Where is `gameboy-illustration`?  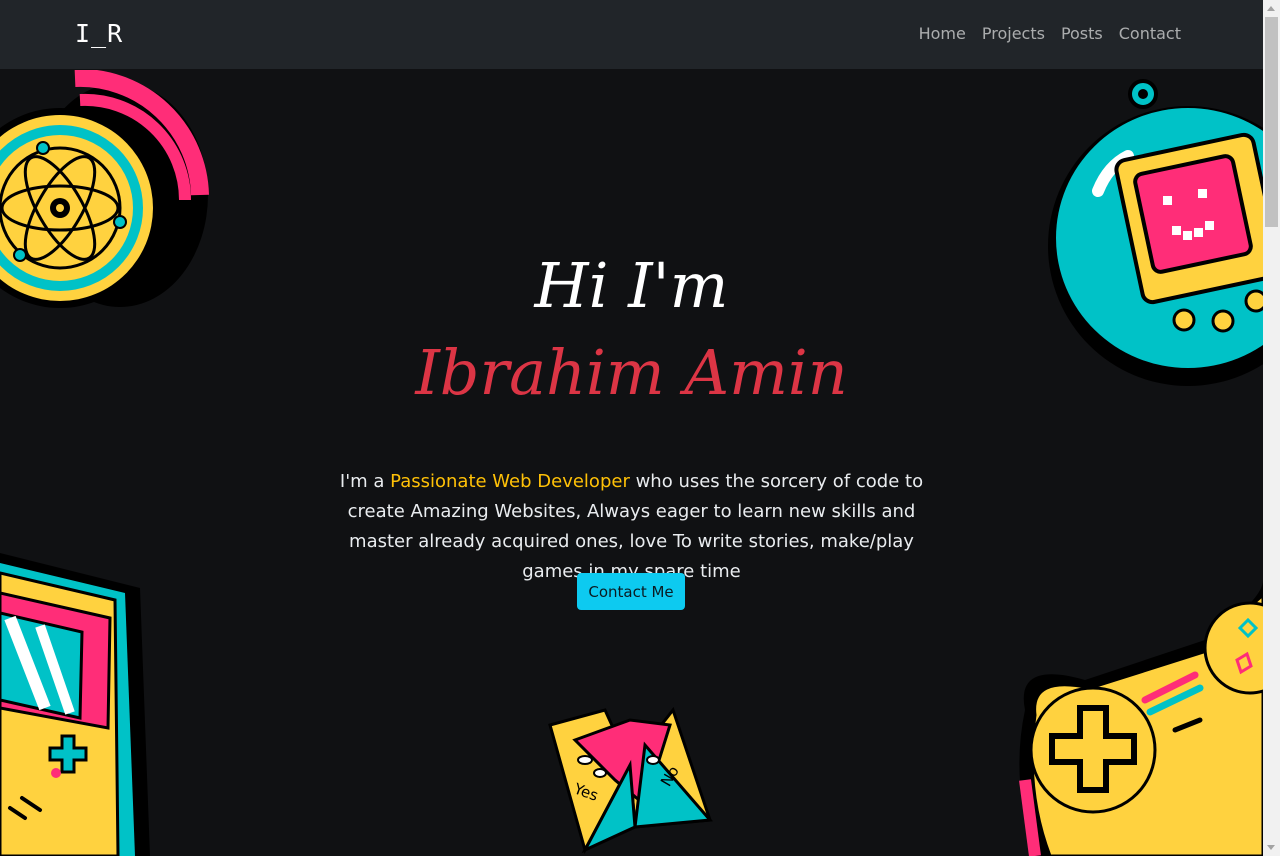
gameboy-illustration is located at coordinates (75, 704).